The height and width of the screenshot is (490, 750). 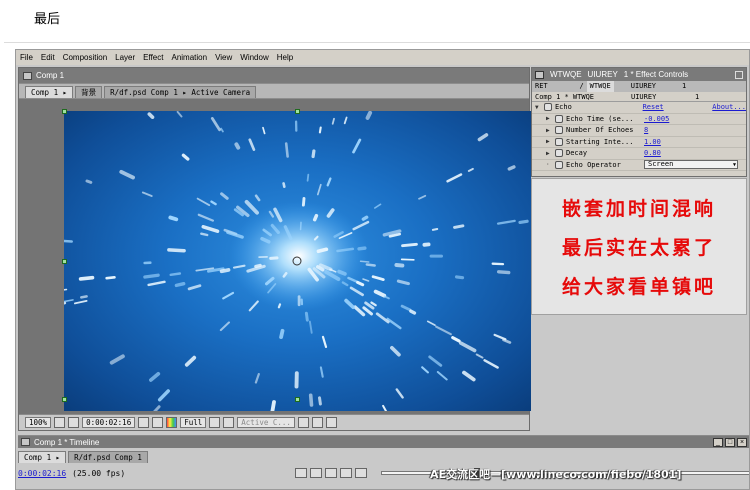 I want to click on tab-wtwqe: WTWQE, so click(x=600, y=86).